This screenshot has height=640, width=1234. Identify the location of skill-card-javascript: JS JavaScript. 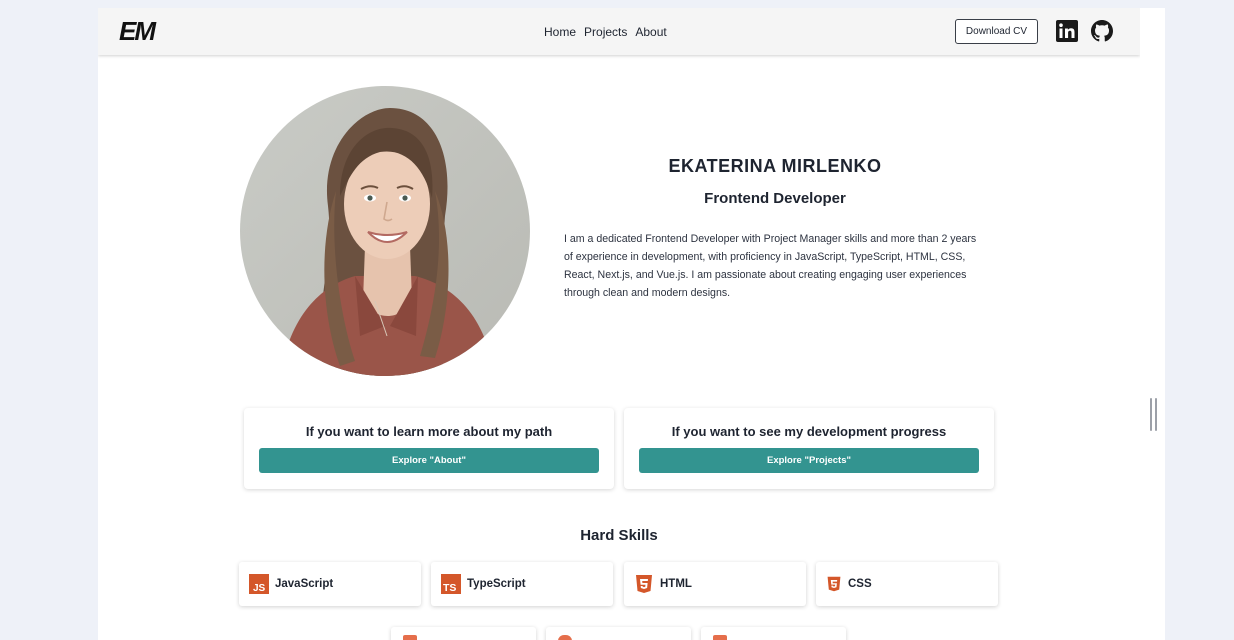
(330, 584).